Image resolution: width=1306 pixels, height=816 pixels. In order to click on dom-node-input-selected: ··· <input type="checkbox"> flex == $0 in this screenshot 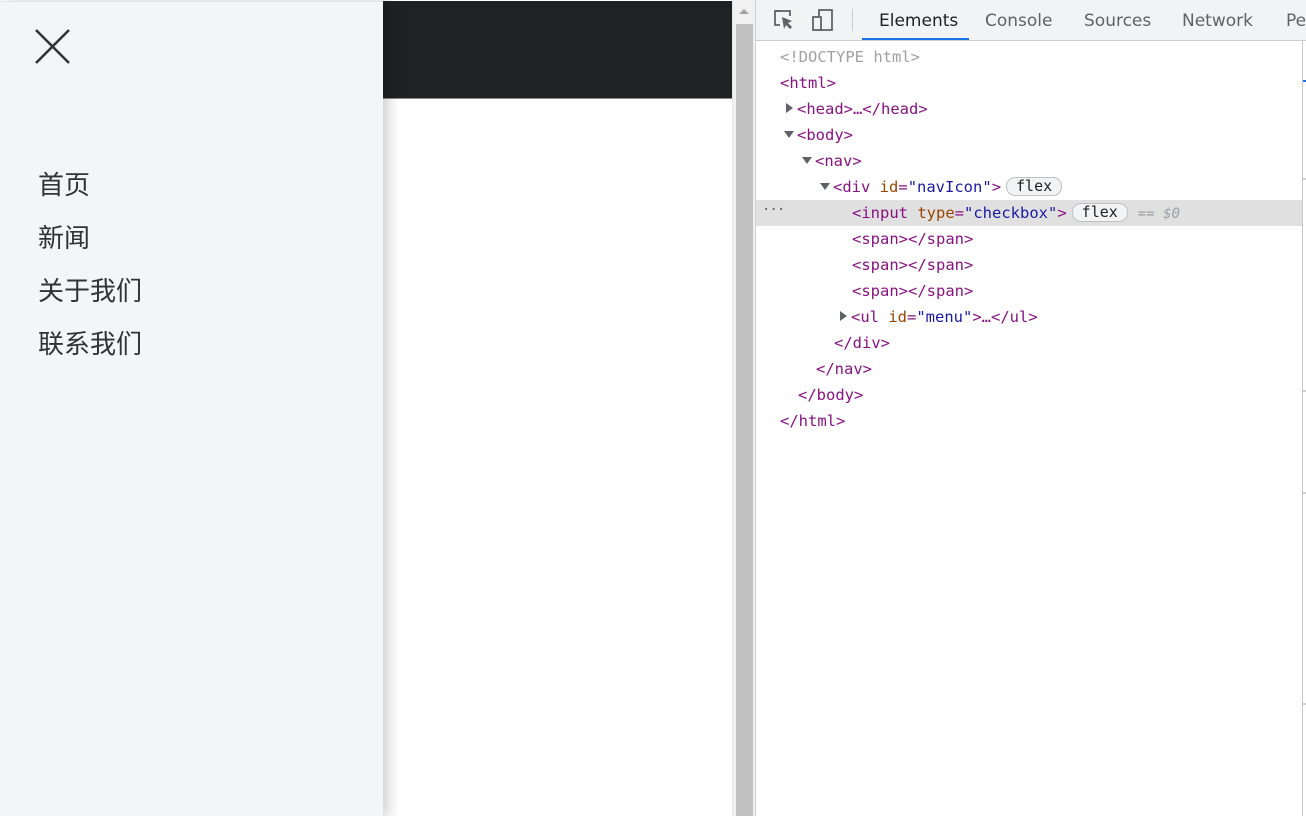, I will do `click(1029, 213)`.